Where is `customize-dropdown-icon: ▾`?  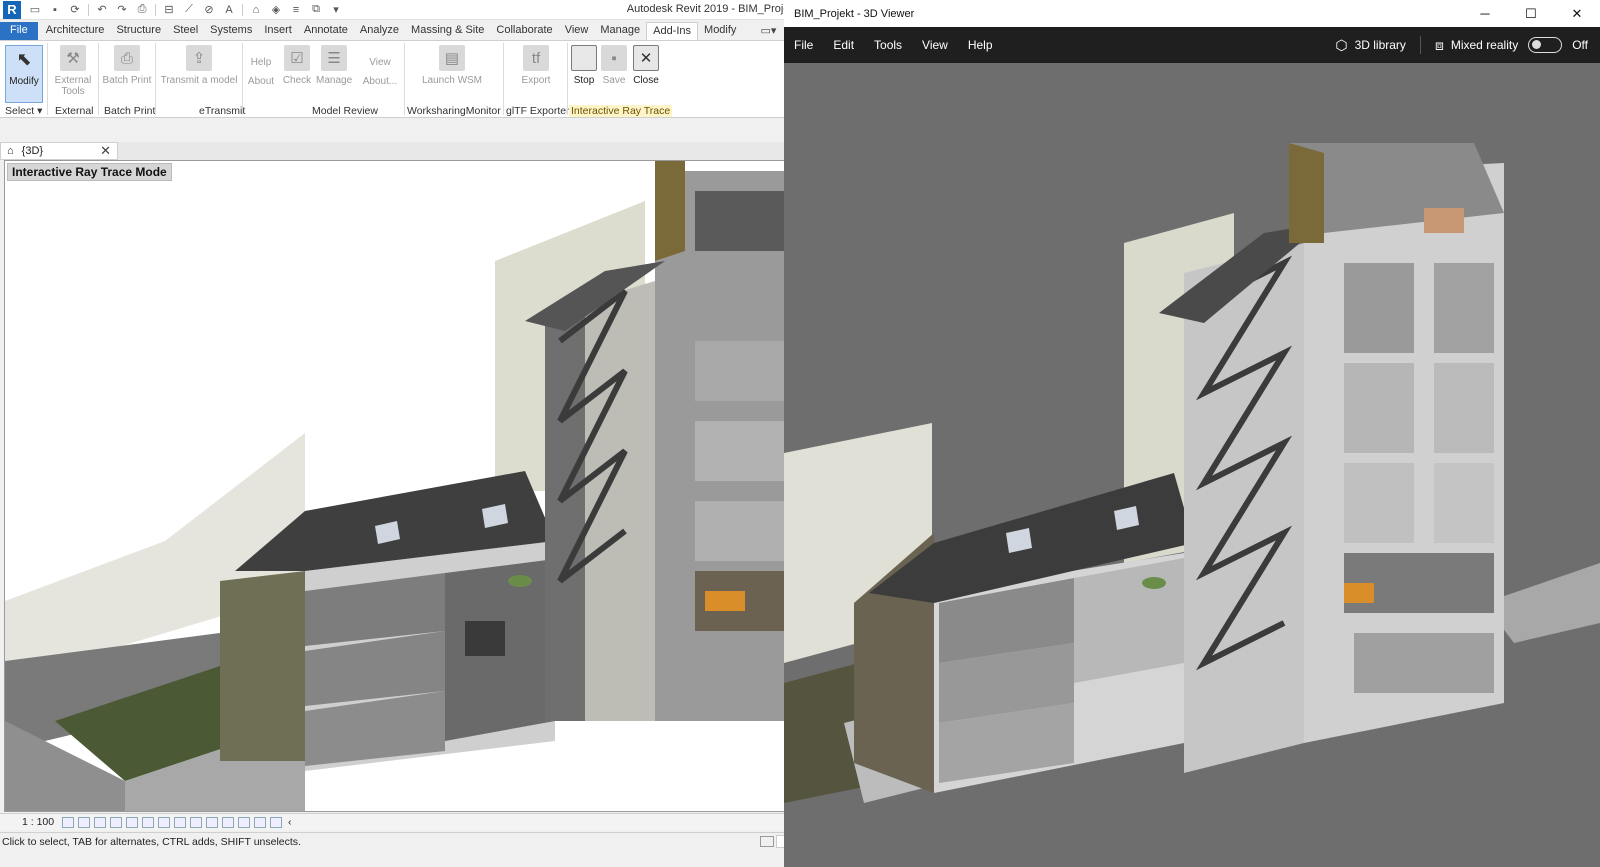
customize-dropdown-icon: ▾ is located at coordinates (336, 10).